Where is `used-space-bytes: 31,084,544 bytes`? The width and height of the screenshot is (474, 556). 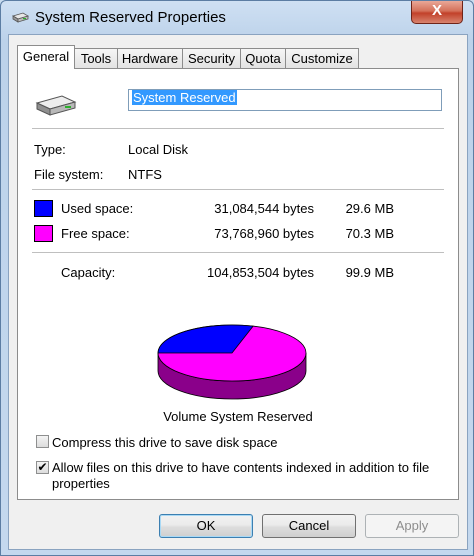
used-space-bytes: 31,084,544 bytes is located at coordinates (264, 208).